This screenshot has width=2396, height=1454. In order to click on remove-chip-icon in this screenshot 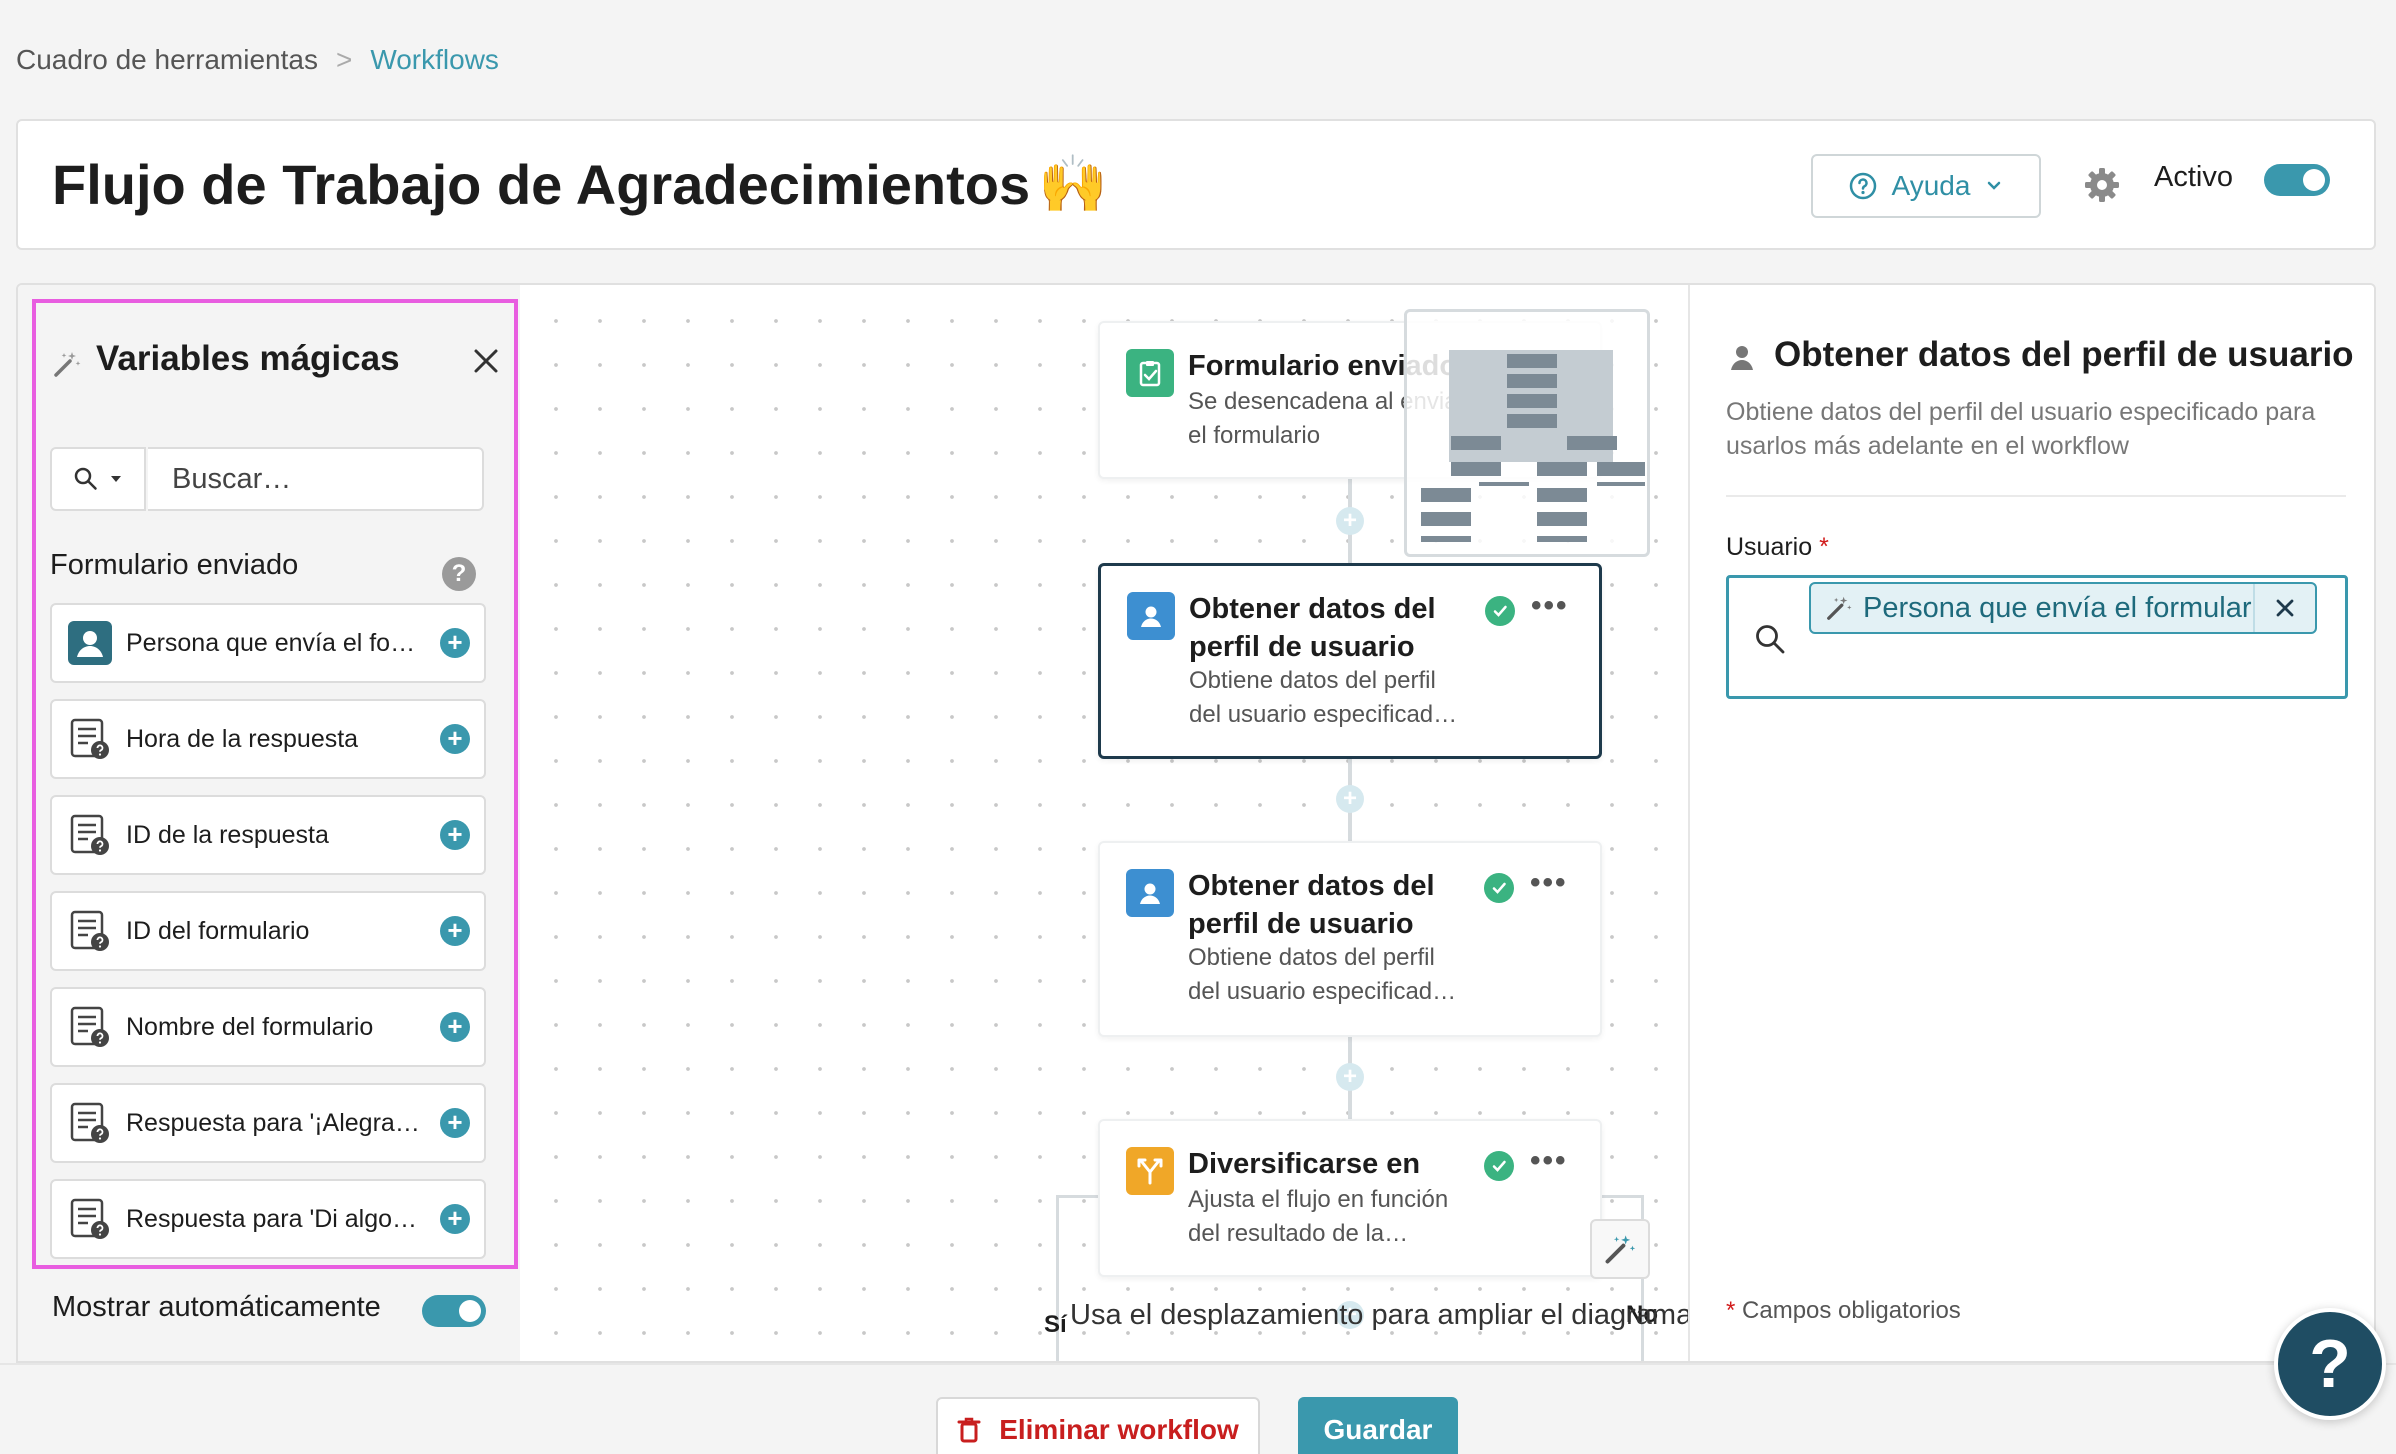, I will do `click(2284, 608)`.